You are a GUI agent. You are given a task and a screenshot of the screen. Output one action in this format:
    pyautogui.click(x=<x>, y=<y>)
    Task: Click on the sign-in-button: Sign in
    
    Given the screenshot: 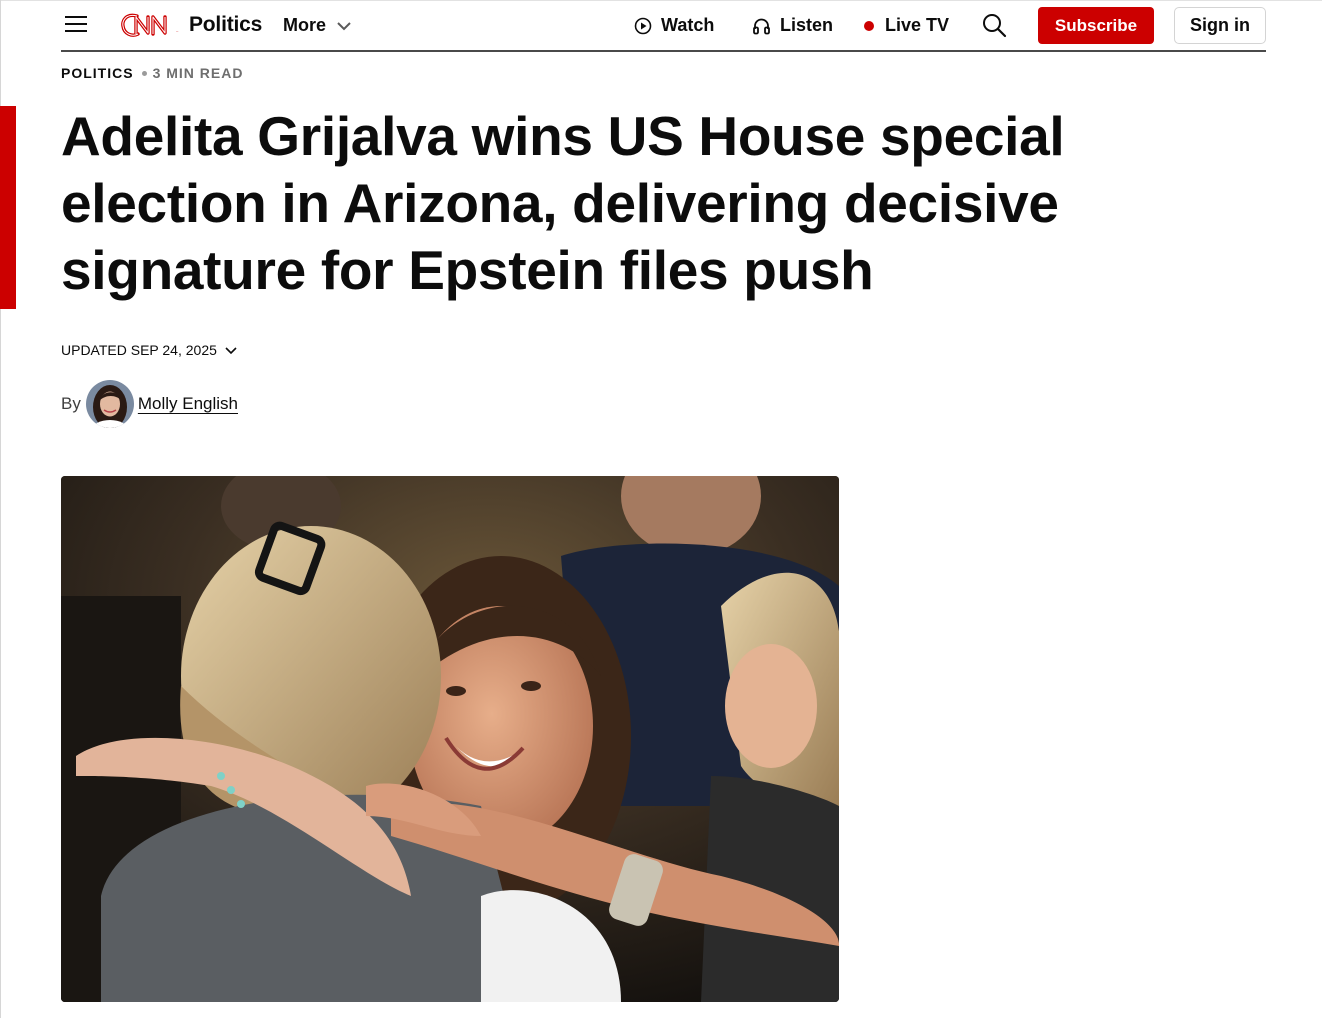 What is the action you would take?
    pyautogui.click(x=1220, y=25)
    